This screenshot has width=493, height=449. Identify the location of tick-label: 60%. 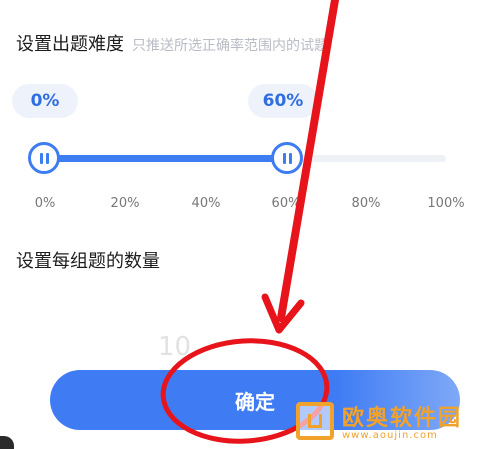
(286, 203).